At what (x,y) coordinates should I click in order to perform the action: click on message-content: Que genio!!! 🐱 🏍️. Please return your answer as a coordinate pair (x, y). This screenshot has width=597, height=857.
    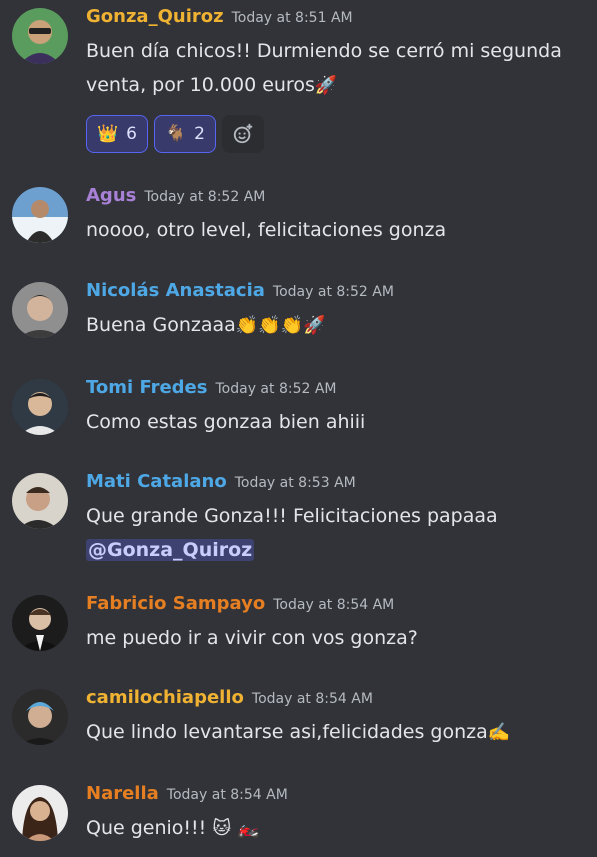
    Looking at the image, I should click on (336, 828).